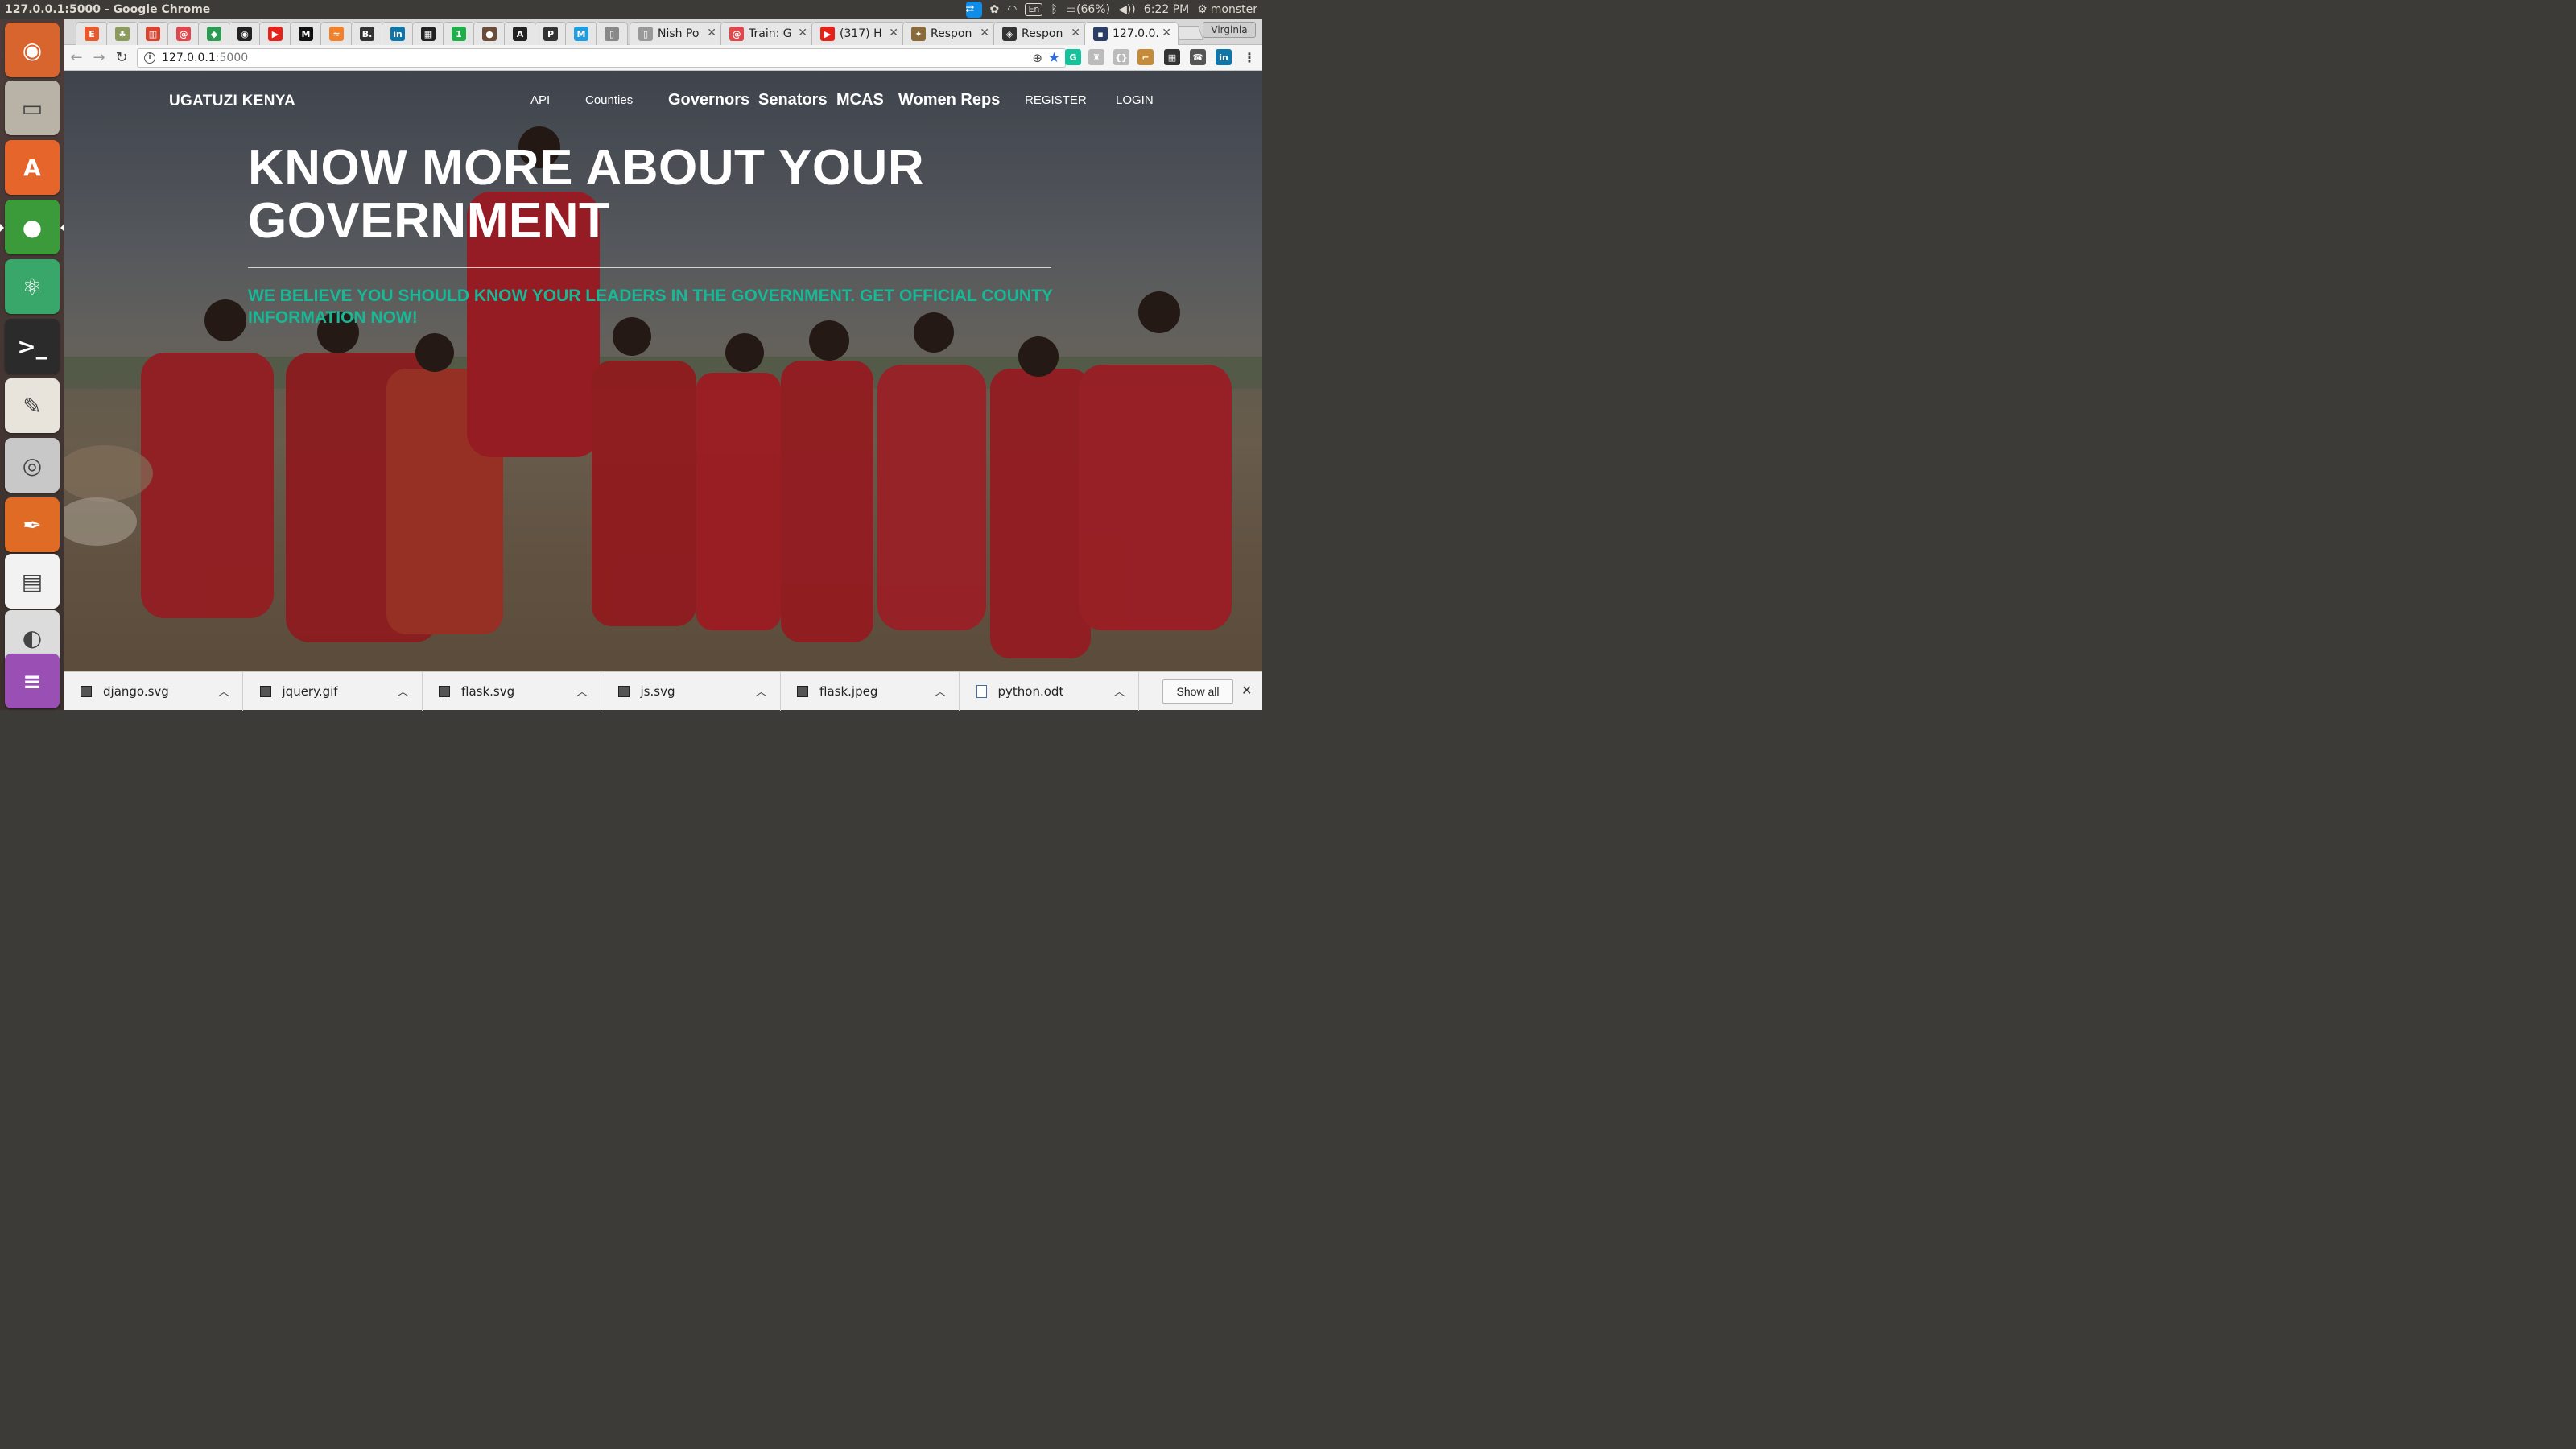 This screenshot has height=1449, width=2576. Describe the element at coordinates (551, 33) in the screenshot. I see `pinned-tab: P` at that location.